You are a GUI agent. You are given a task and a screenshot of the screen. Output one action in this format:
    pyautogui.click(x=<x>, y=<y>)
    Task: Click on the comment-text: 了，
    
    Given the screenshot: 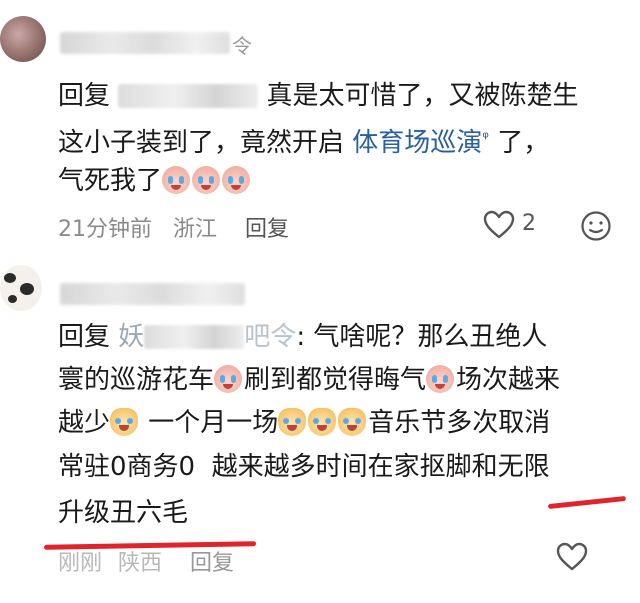 What is the action you would take?
    pyautogui.click(x=523, y=143)
    